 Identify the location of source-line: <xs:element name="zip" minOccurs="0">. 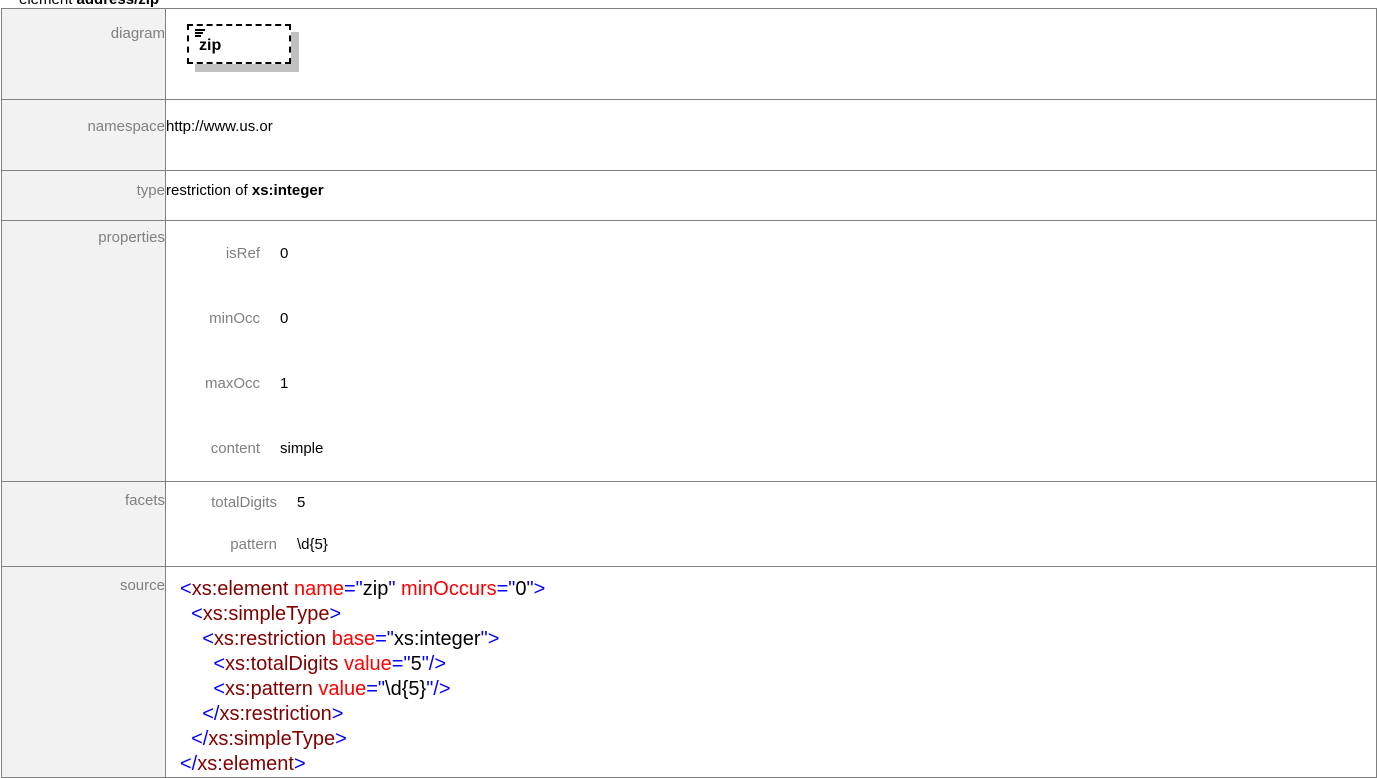
(363, 589).